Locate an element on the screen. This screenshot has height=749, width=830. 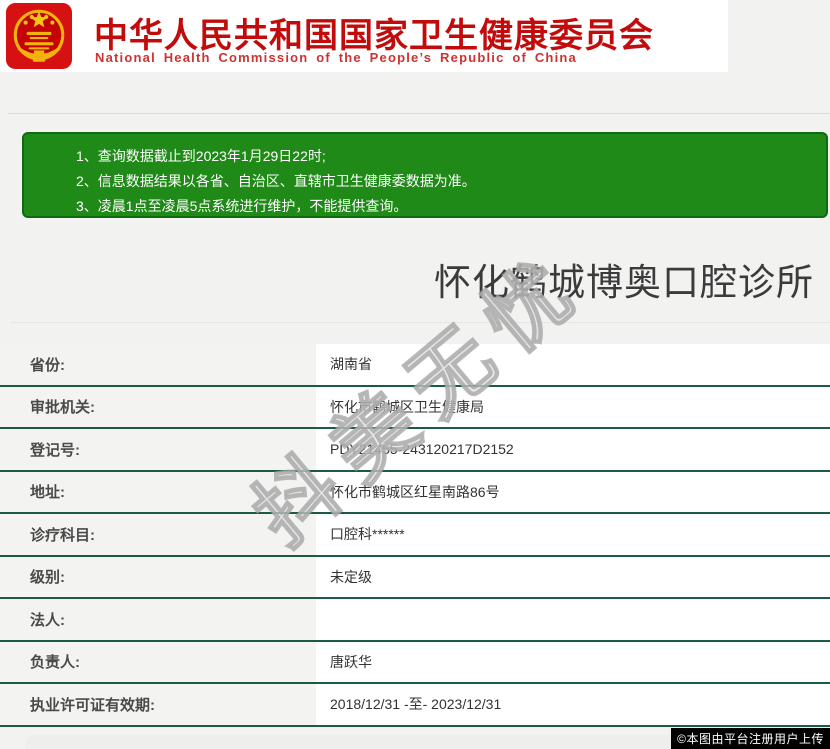
field-label: 地址: is located at coordinates (158, 491).